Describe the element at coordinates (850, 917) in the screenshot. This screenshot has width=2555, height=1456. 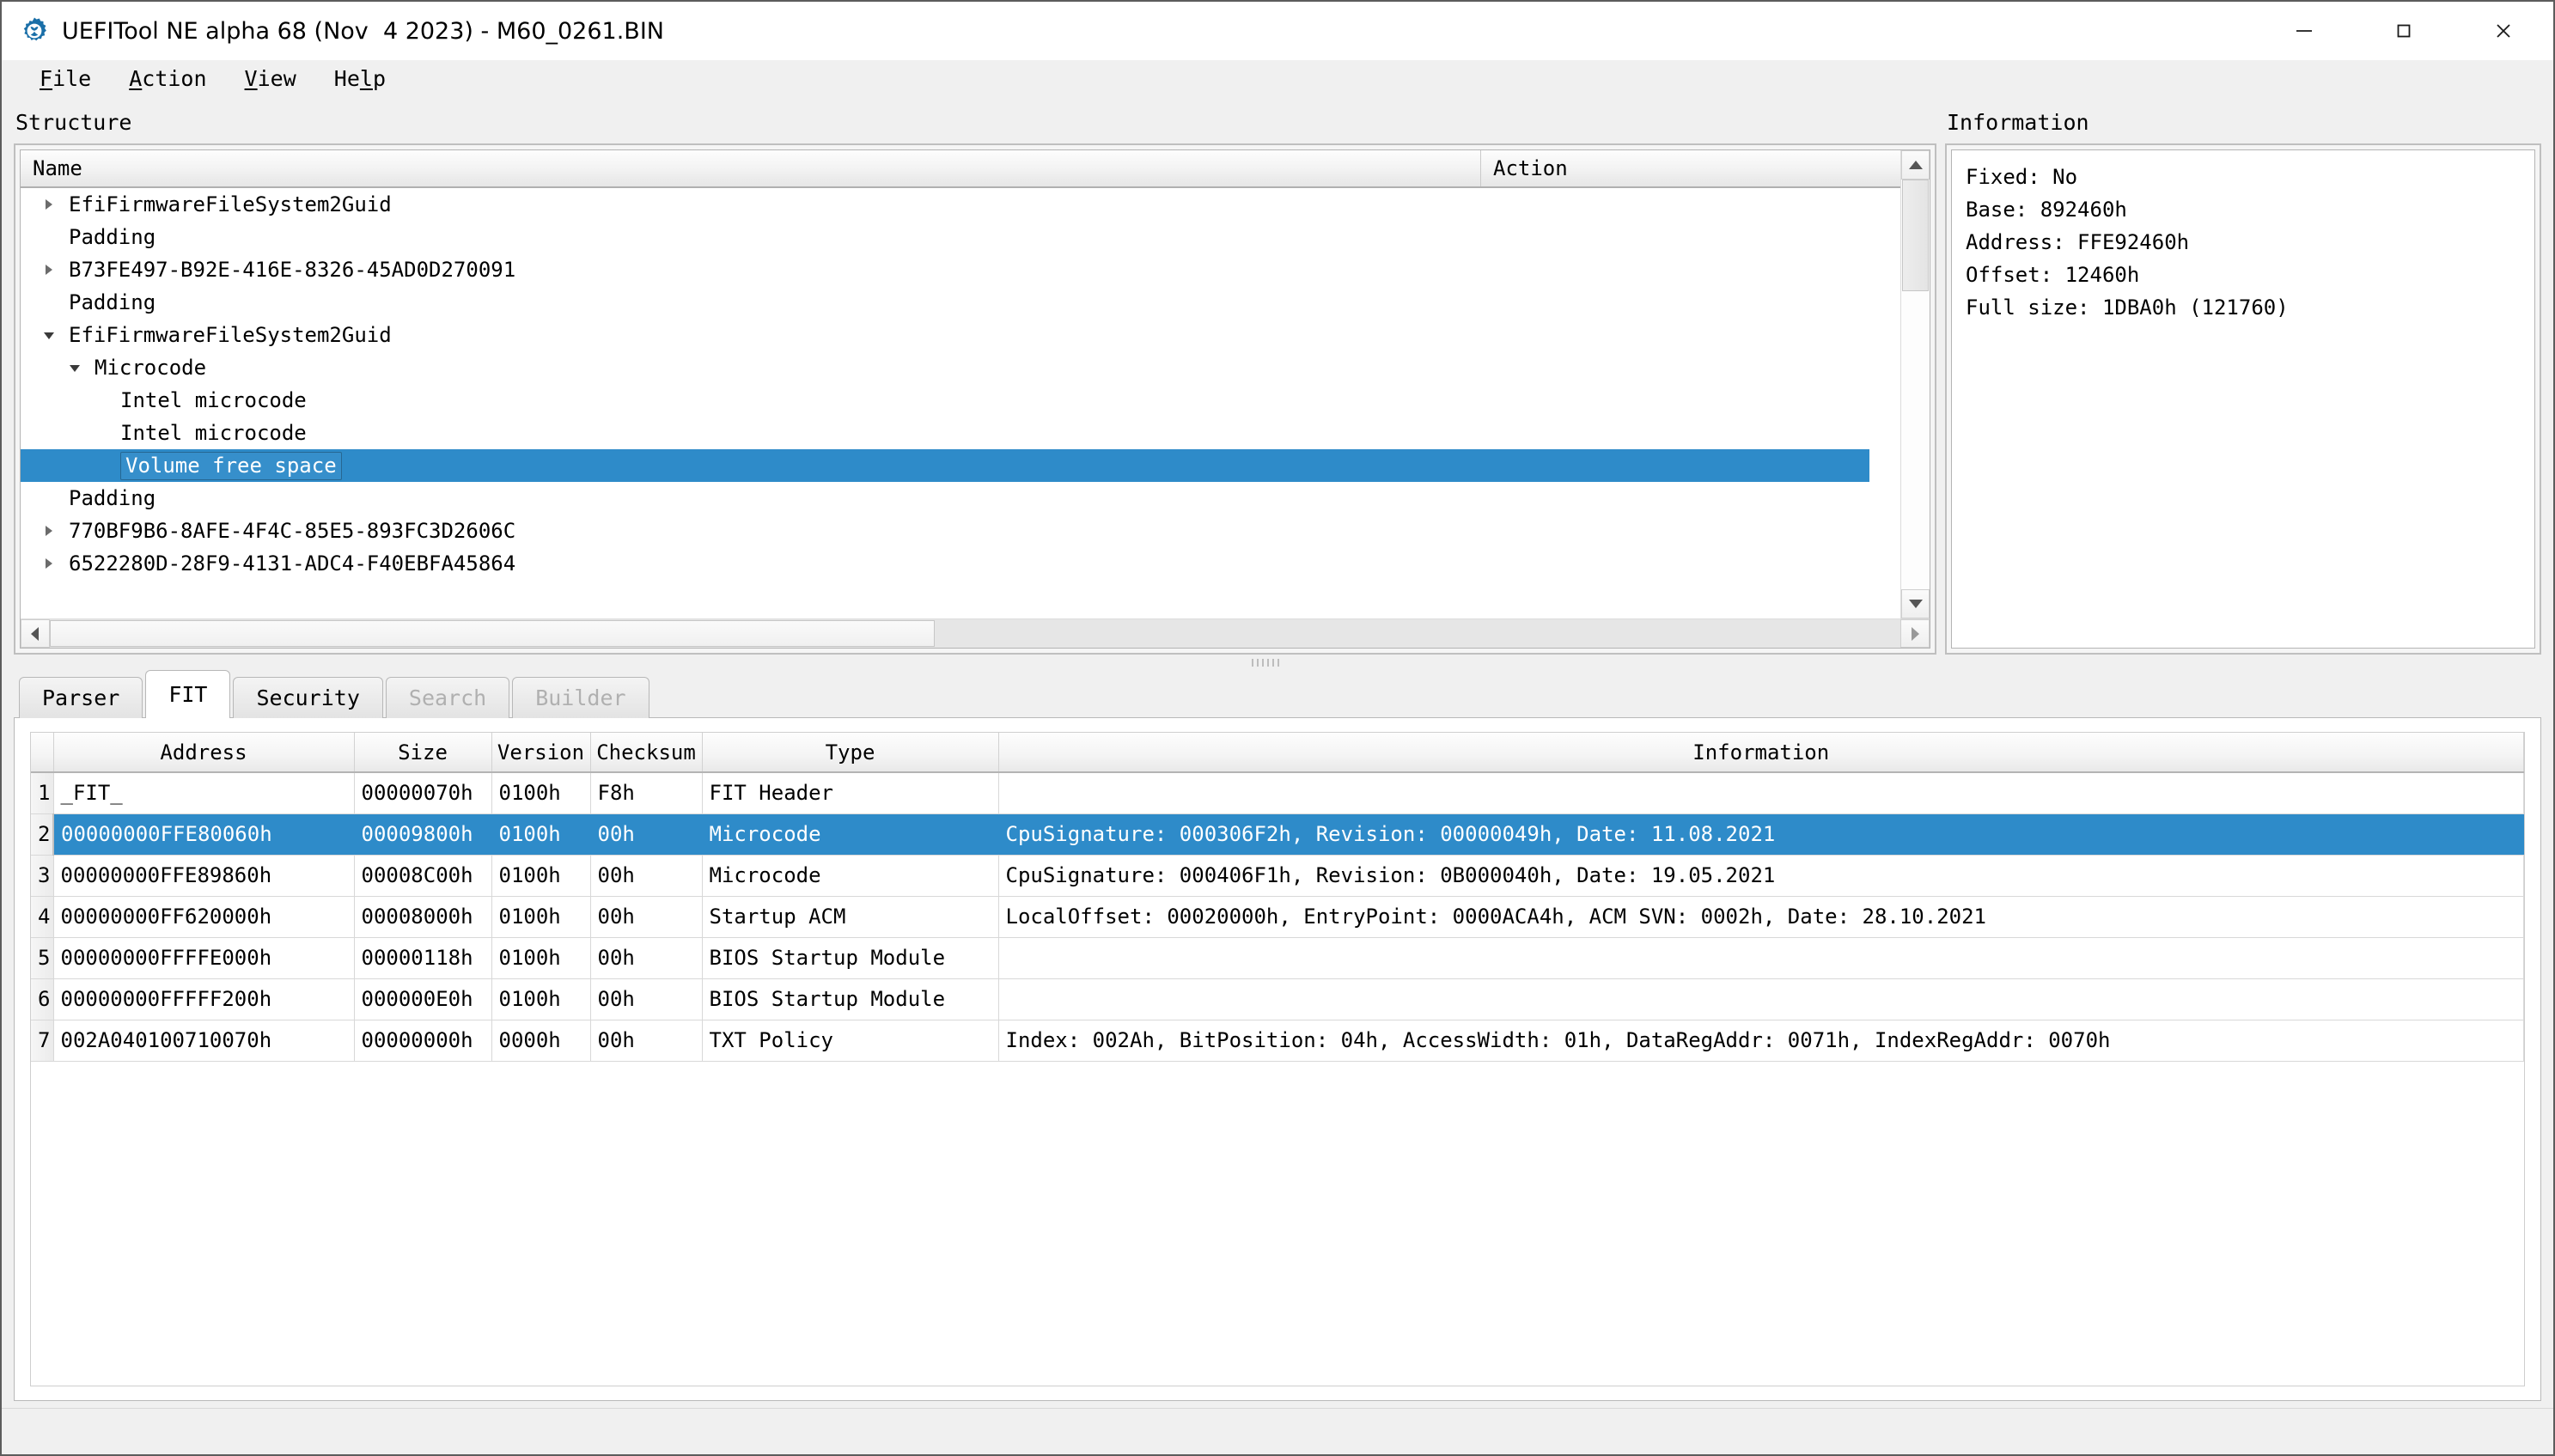
I see `fit-cell-type: Startup ACM` at that location.